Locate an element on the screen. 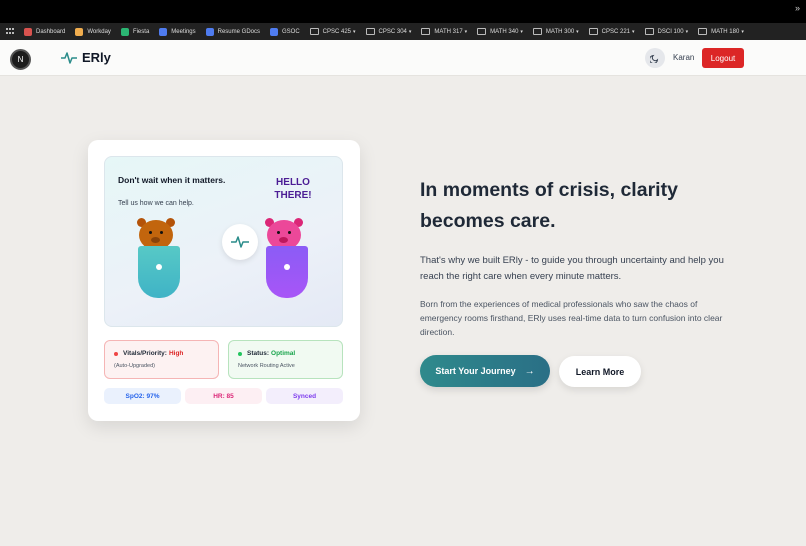 The image size is (806, 546). arrow-right-icon: → is located at coordinates (529, 371).